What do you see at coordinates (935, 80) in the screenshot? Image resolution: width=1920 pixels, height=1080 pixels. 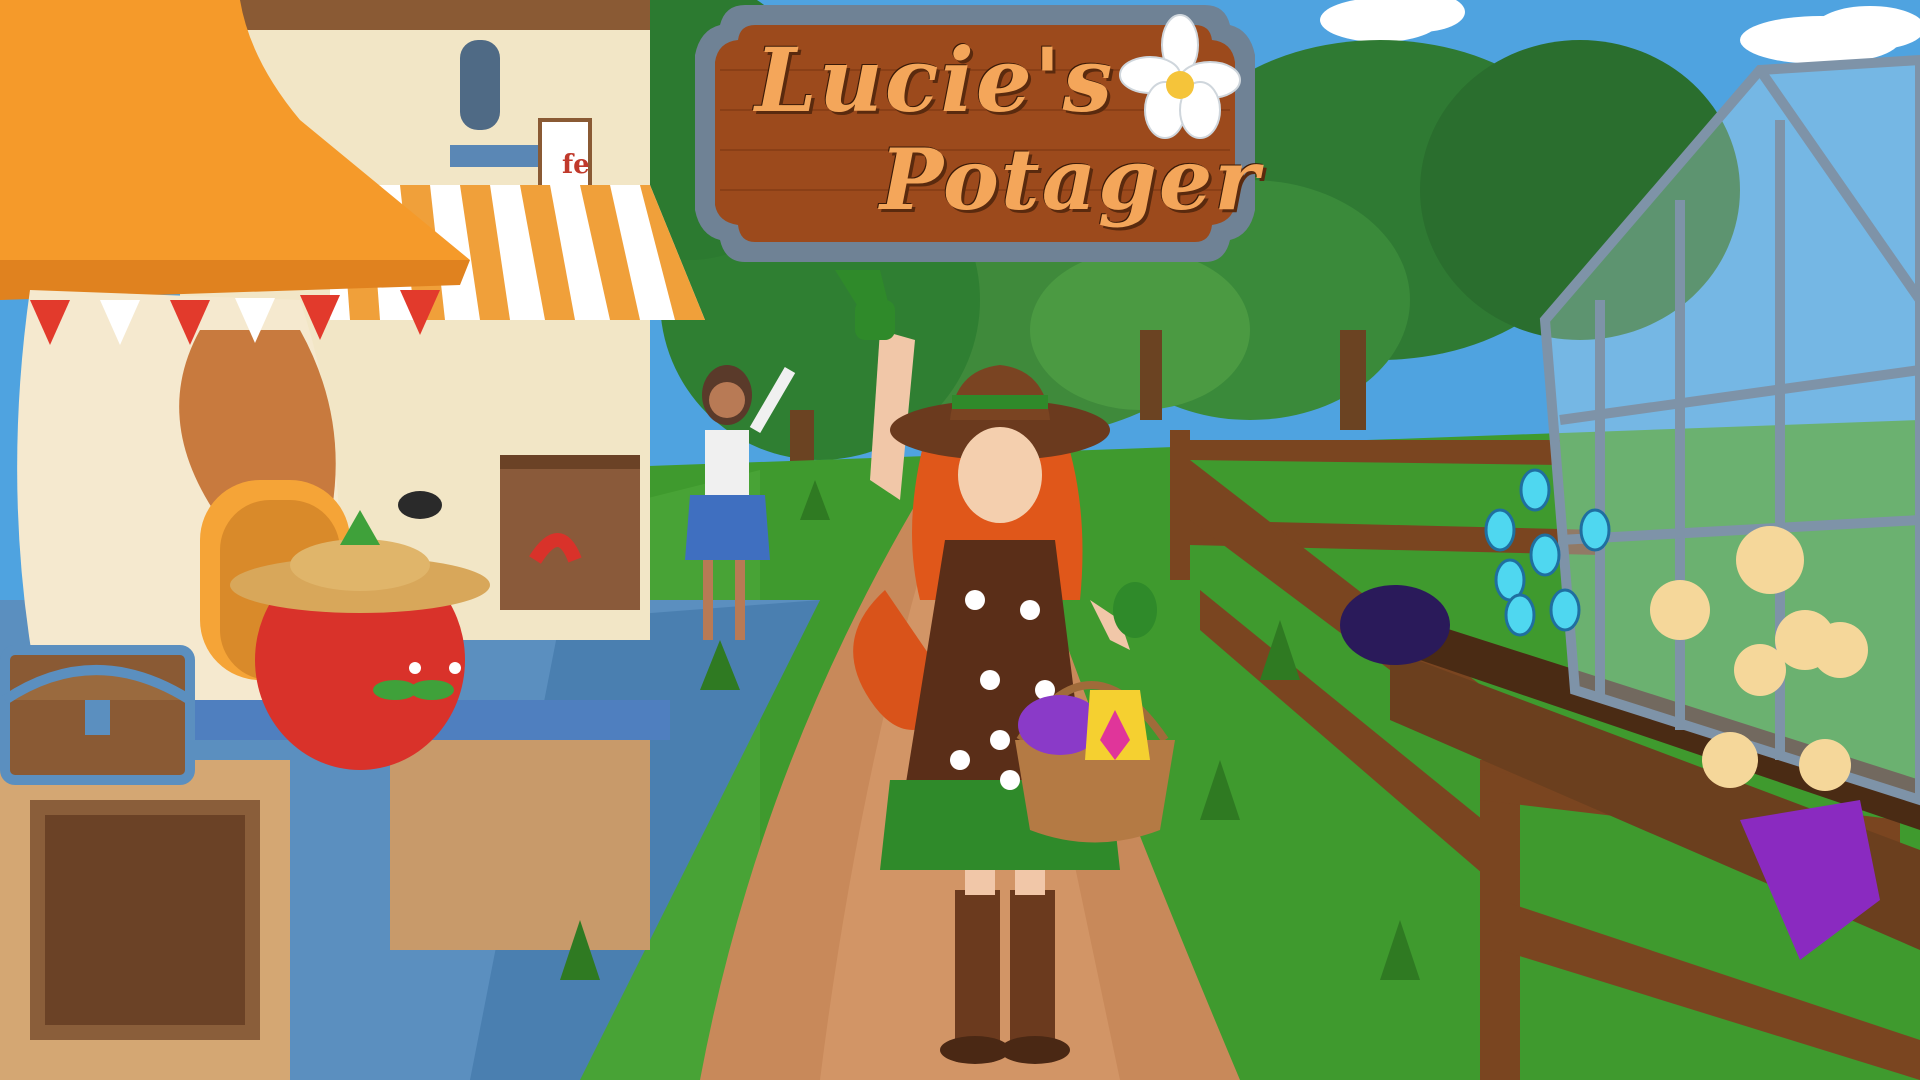 I see `game-title-line1: Lucie's` at bounding box center [935, 80].